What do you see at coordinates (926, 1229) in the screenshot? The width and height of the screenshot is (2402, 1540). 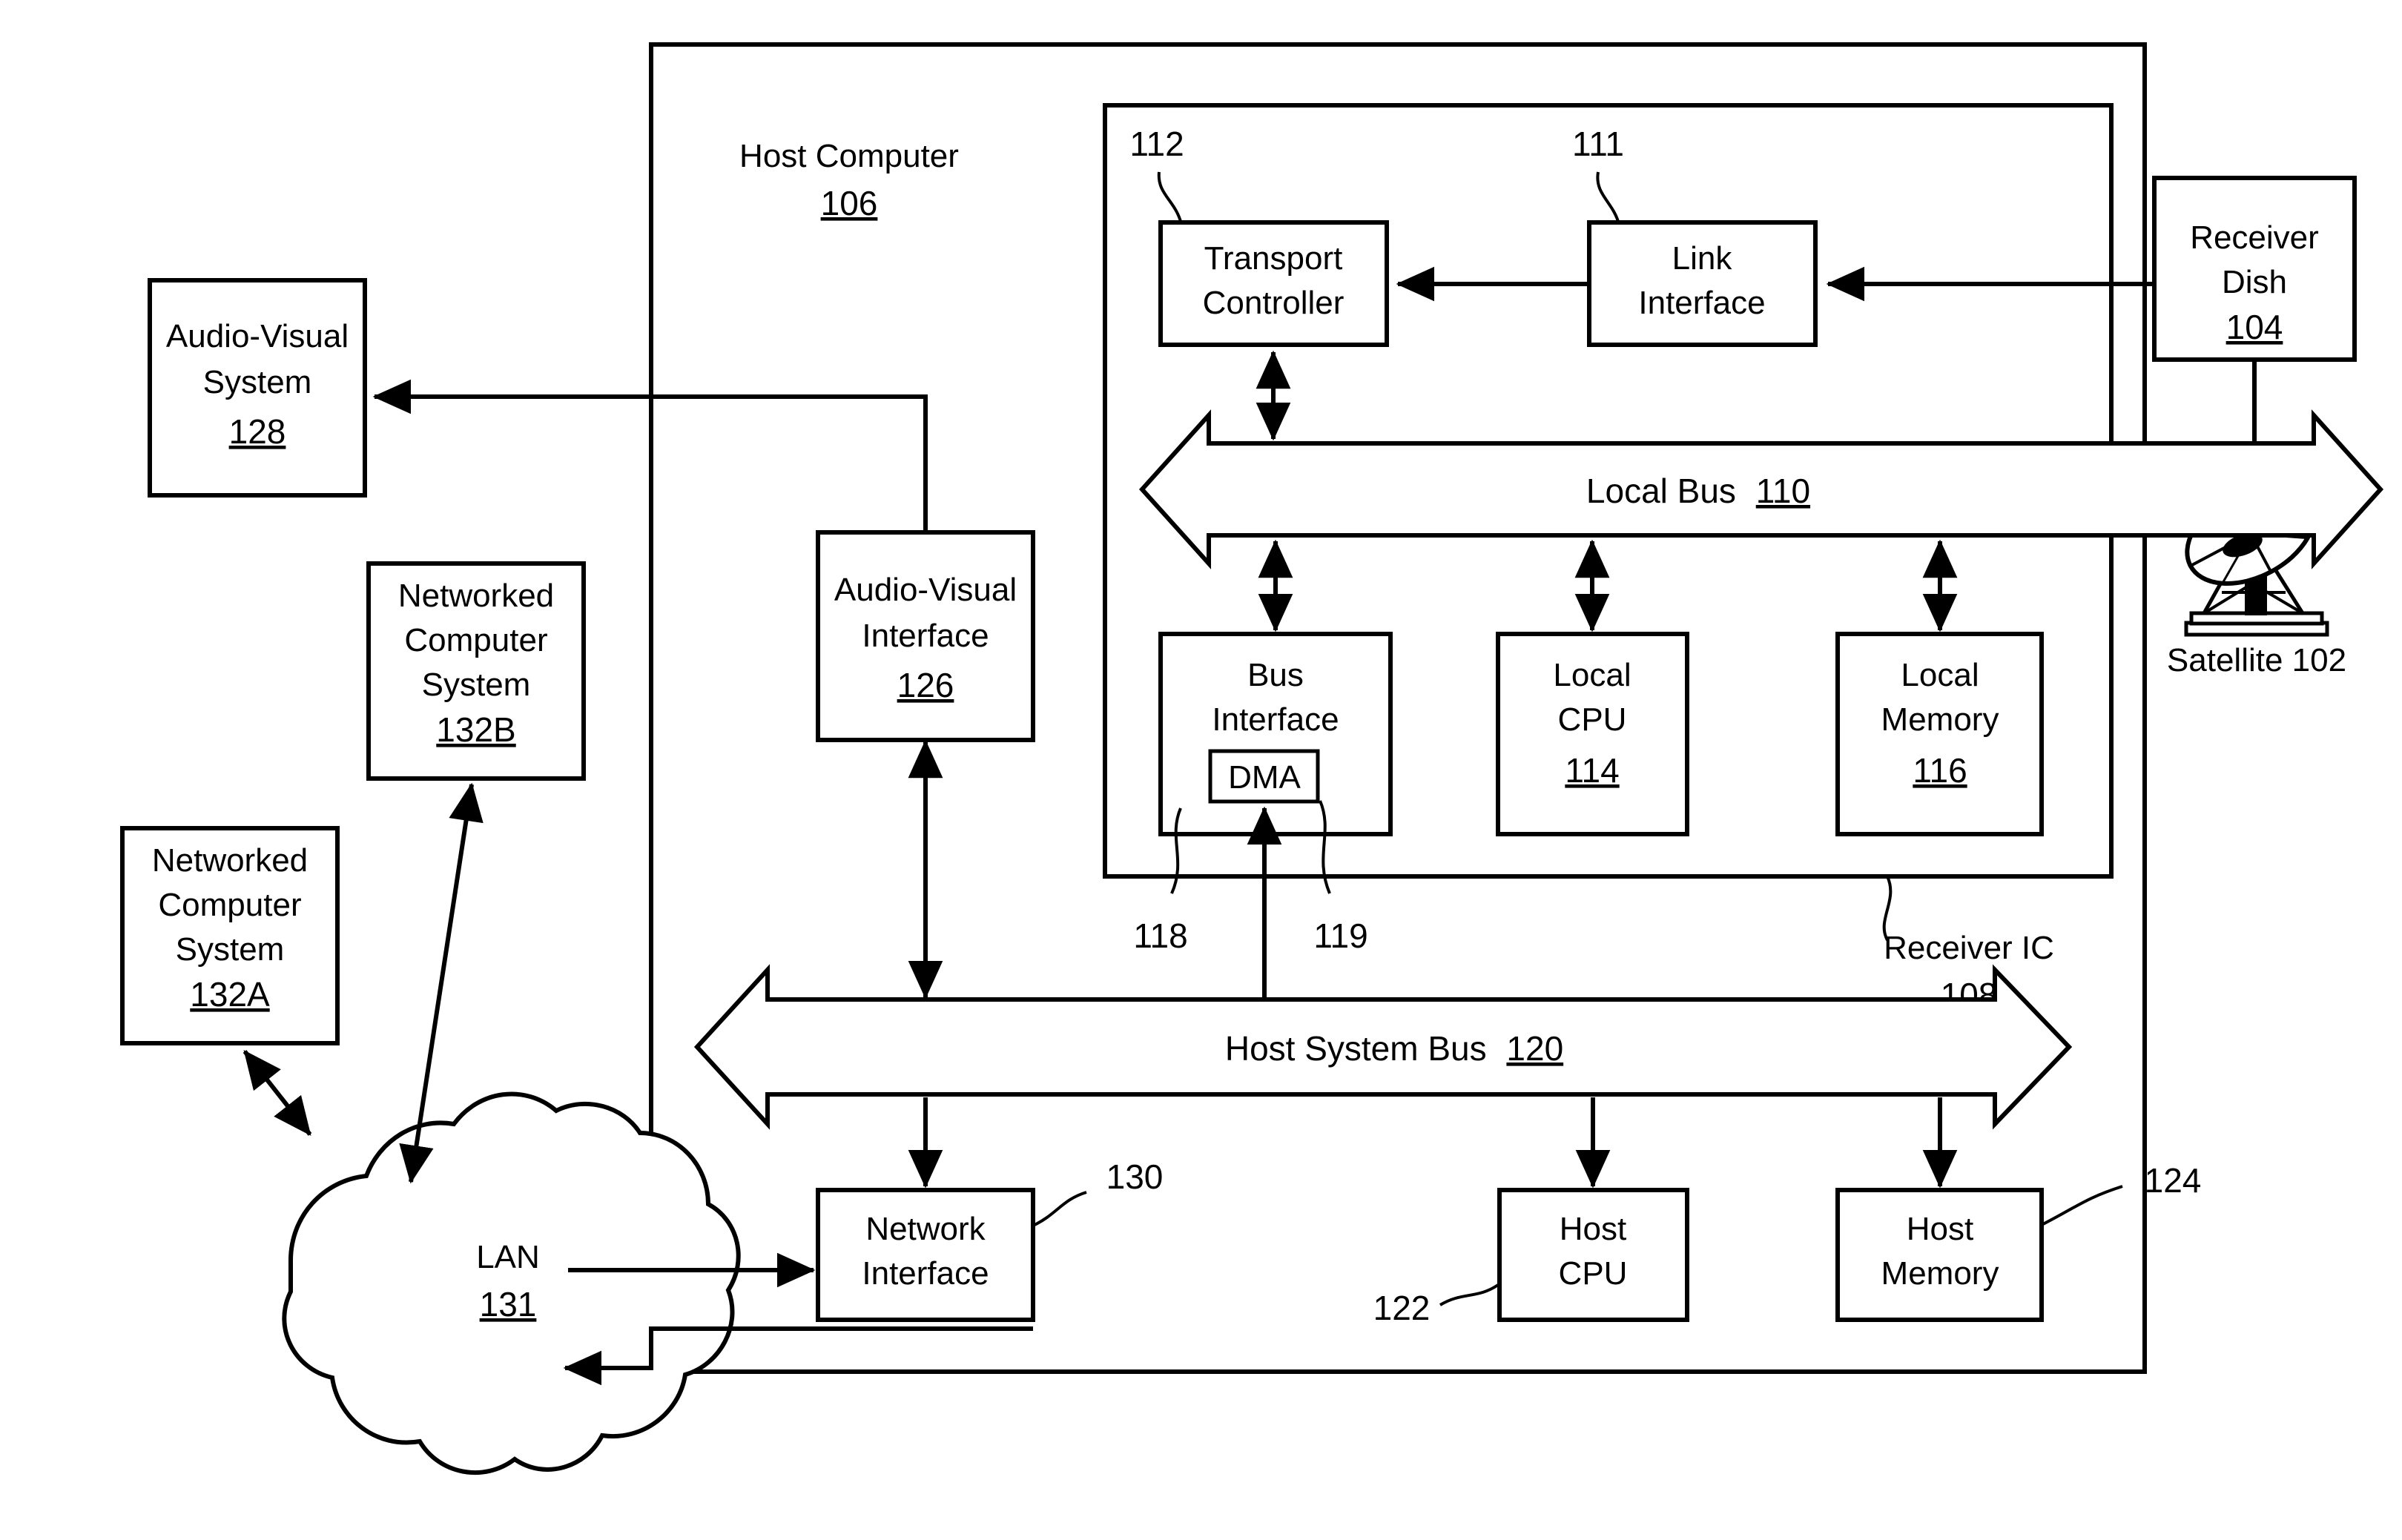 I see `network-interface-label-line1: Network` at bounding box center [926, 1229].